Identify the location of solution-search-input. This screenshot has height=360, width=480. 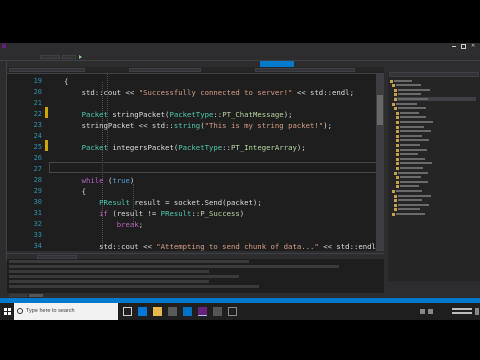
(434, 74).